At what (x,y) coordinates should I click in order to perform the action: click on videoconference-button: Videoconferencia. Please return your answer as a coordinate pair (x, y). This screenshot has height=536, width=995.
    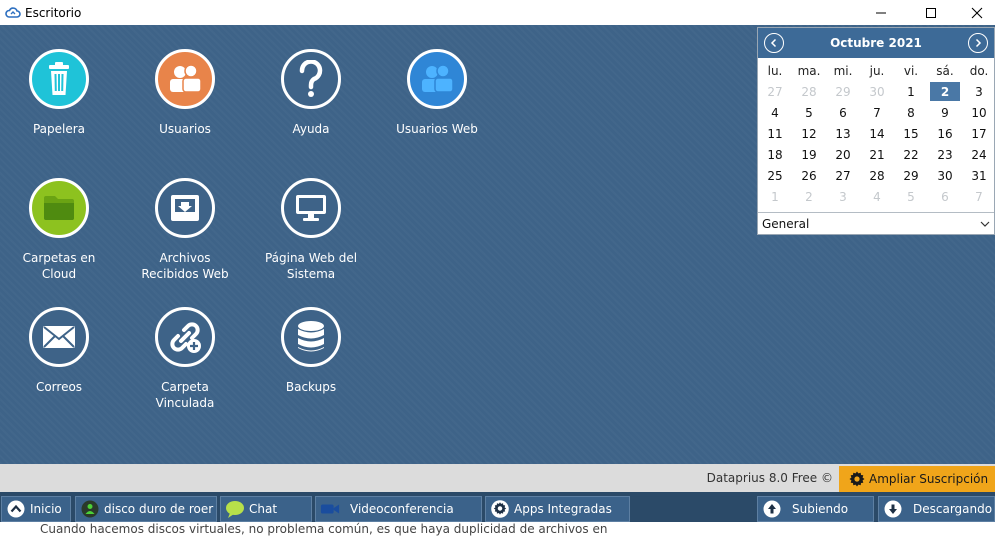
    Looking at the image, I should click on (398, 509).